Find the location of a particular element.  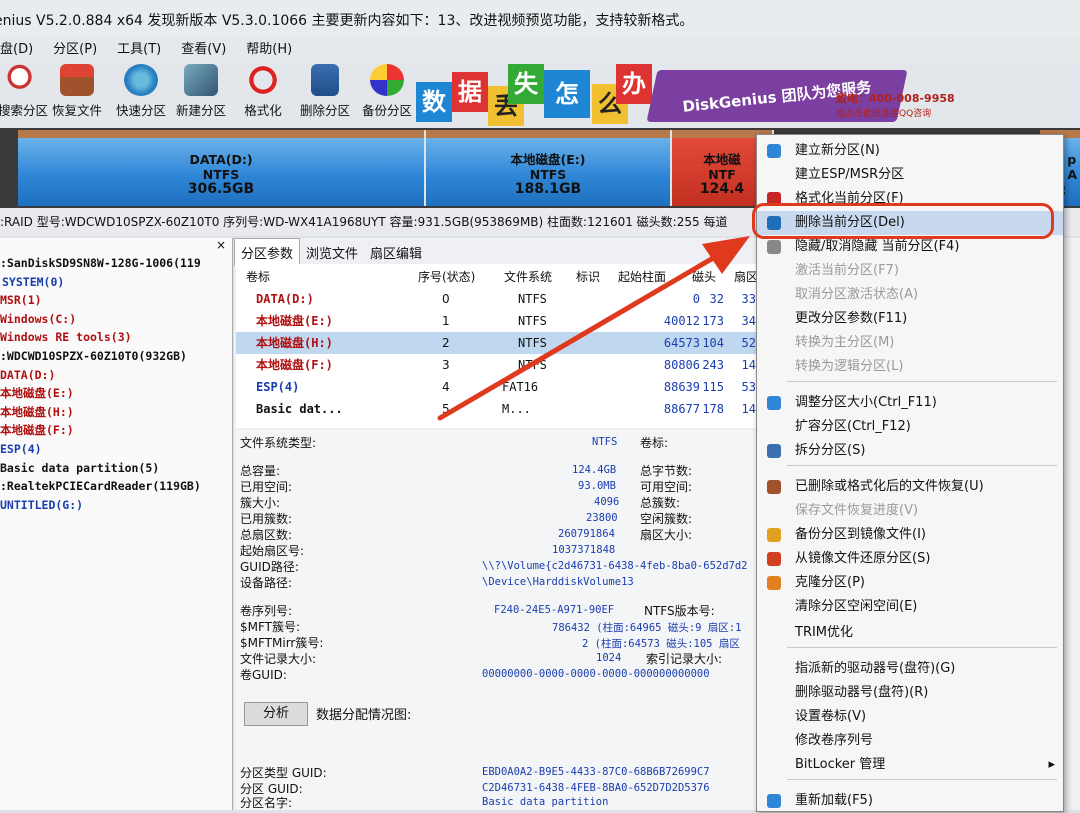

tree-node-disk: :RealtekPCIECardReader(119GB) is located at coordinates (116, 486).